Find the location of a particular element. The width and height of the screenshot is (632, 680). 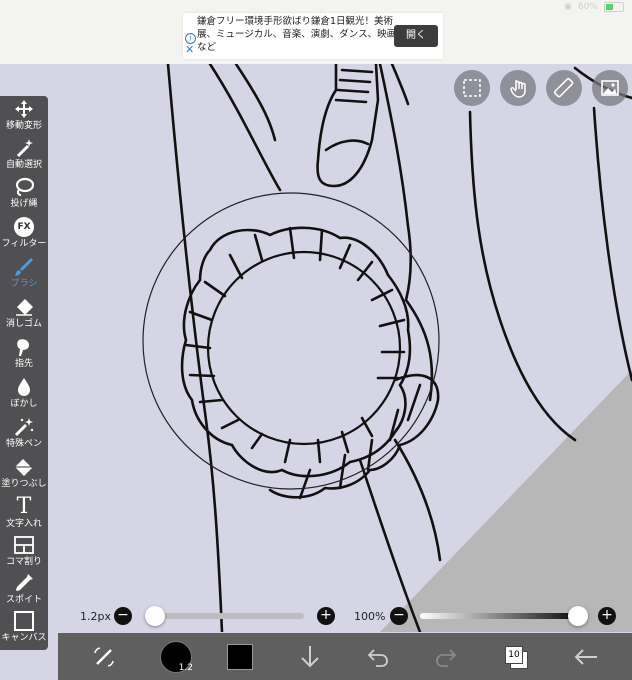

brush-icon is located at coordinates (24, 267).